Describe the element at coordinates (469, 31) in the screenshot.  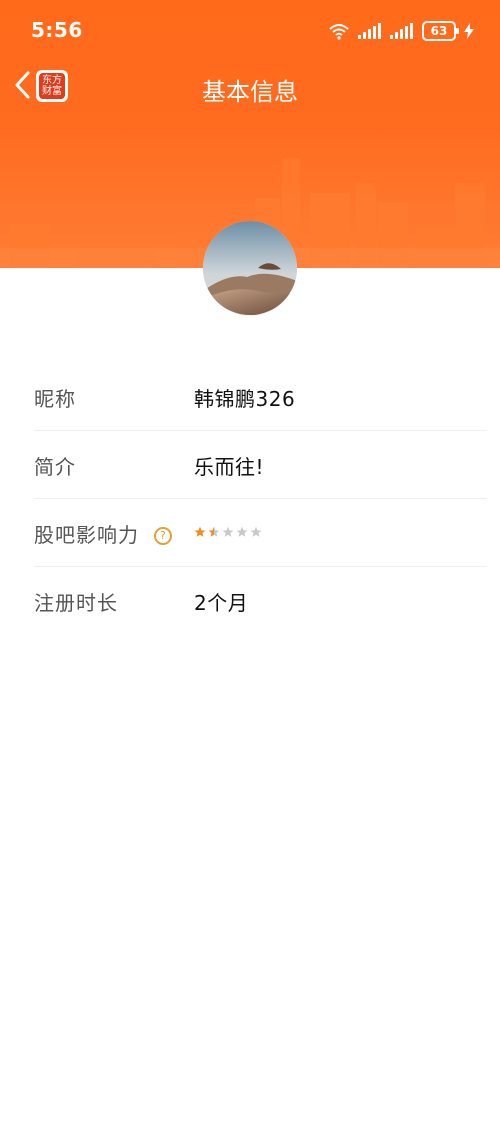
I see `charging-icon` at that location.